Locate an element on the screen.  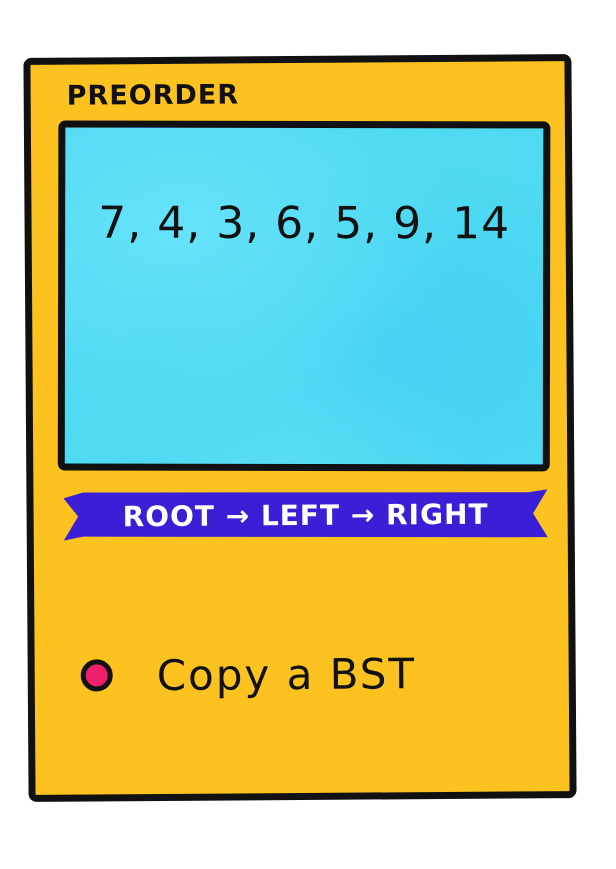
traversal-order-banner: ROOT → LEFT → RIGHT is located at coordinates (305, 514).